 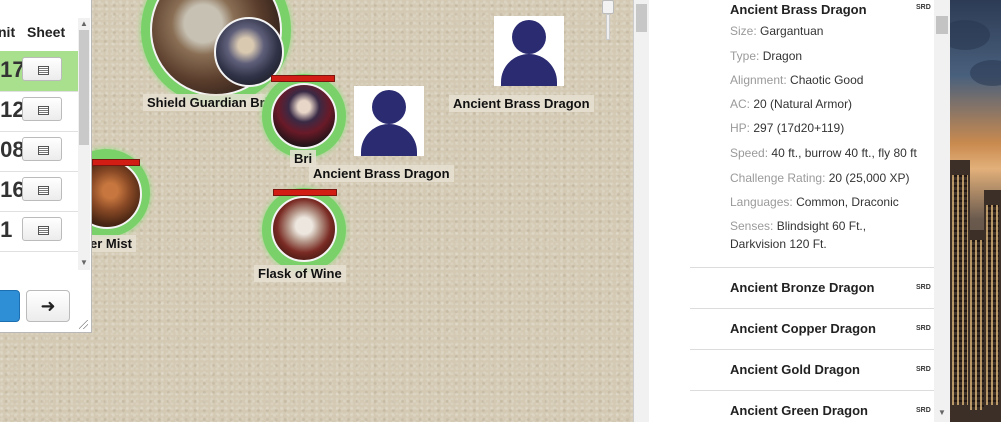 I want to click on token-label: Shield Guardian Bri, so click(x=208, y=102).